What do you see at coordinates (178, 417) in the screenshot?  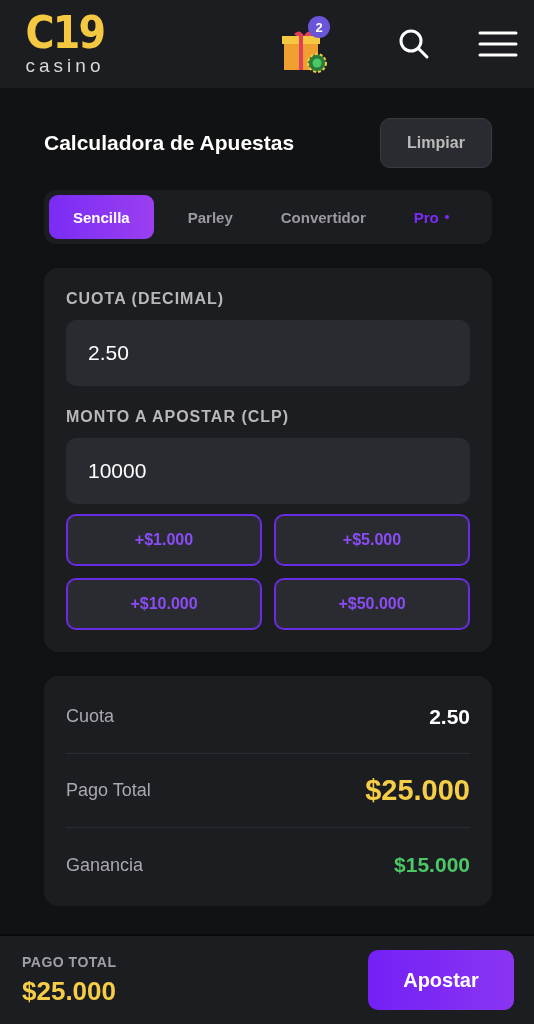 I see `field-label: MONTO A APOSTAR (CLP)` at bounding box center [178, 417].